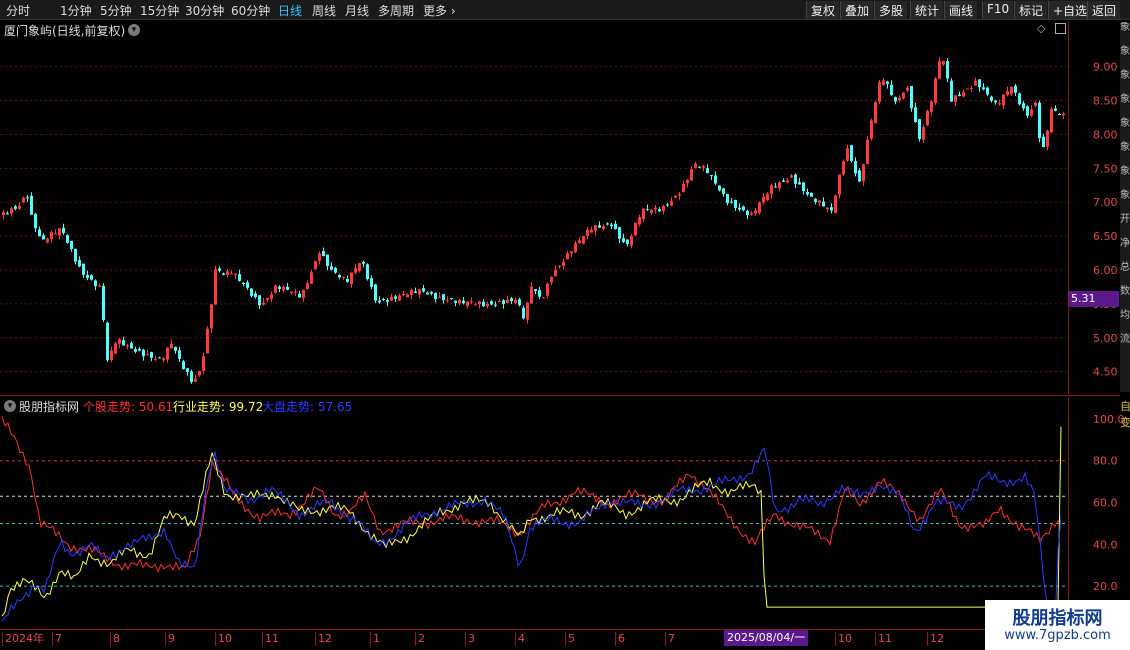  What do you see at coordinates (520, 639) in the screenshot?
I see `time-axis-label: 4` at bounding box center [520, 639].